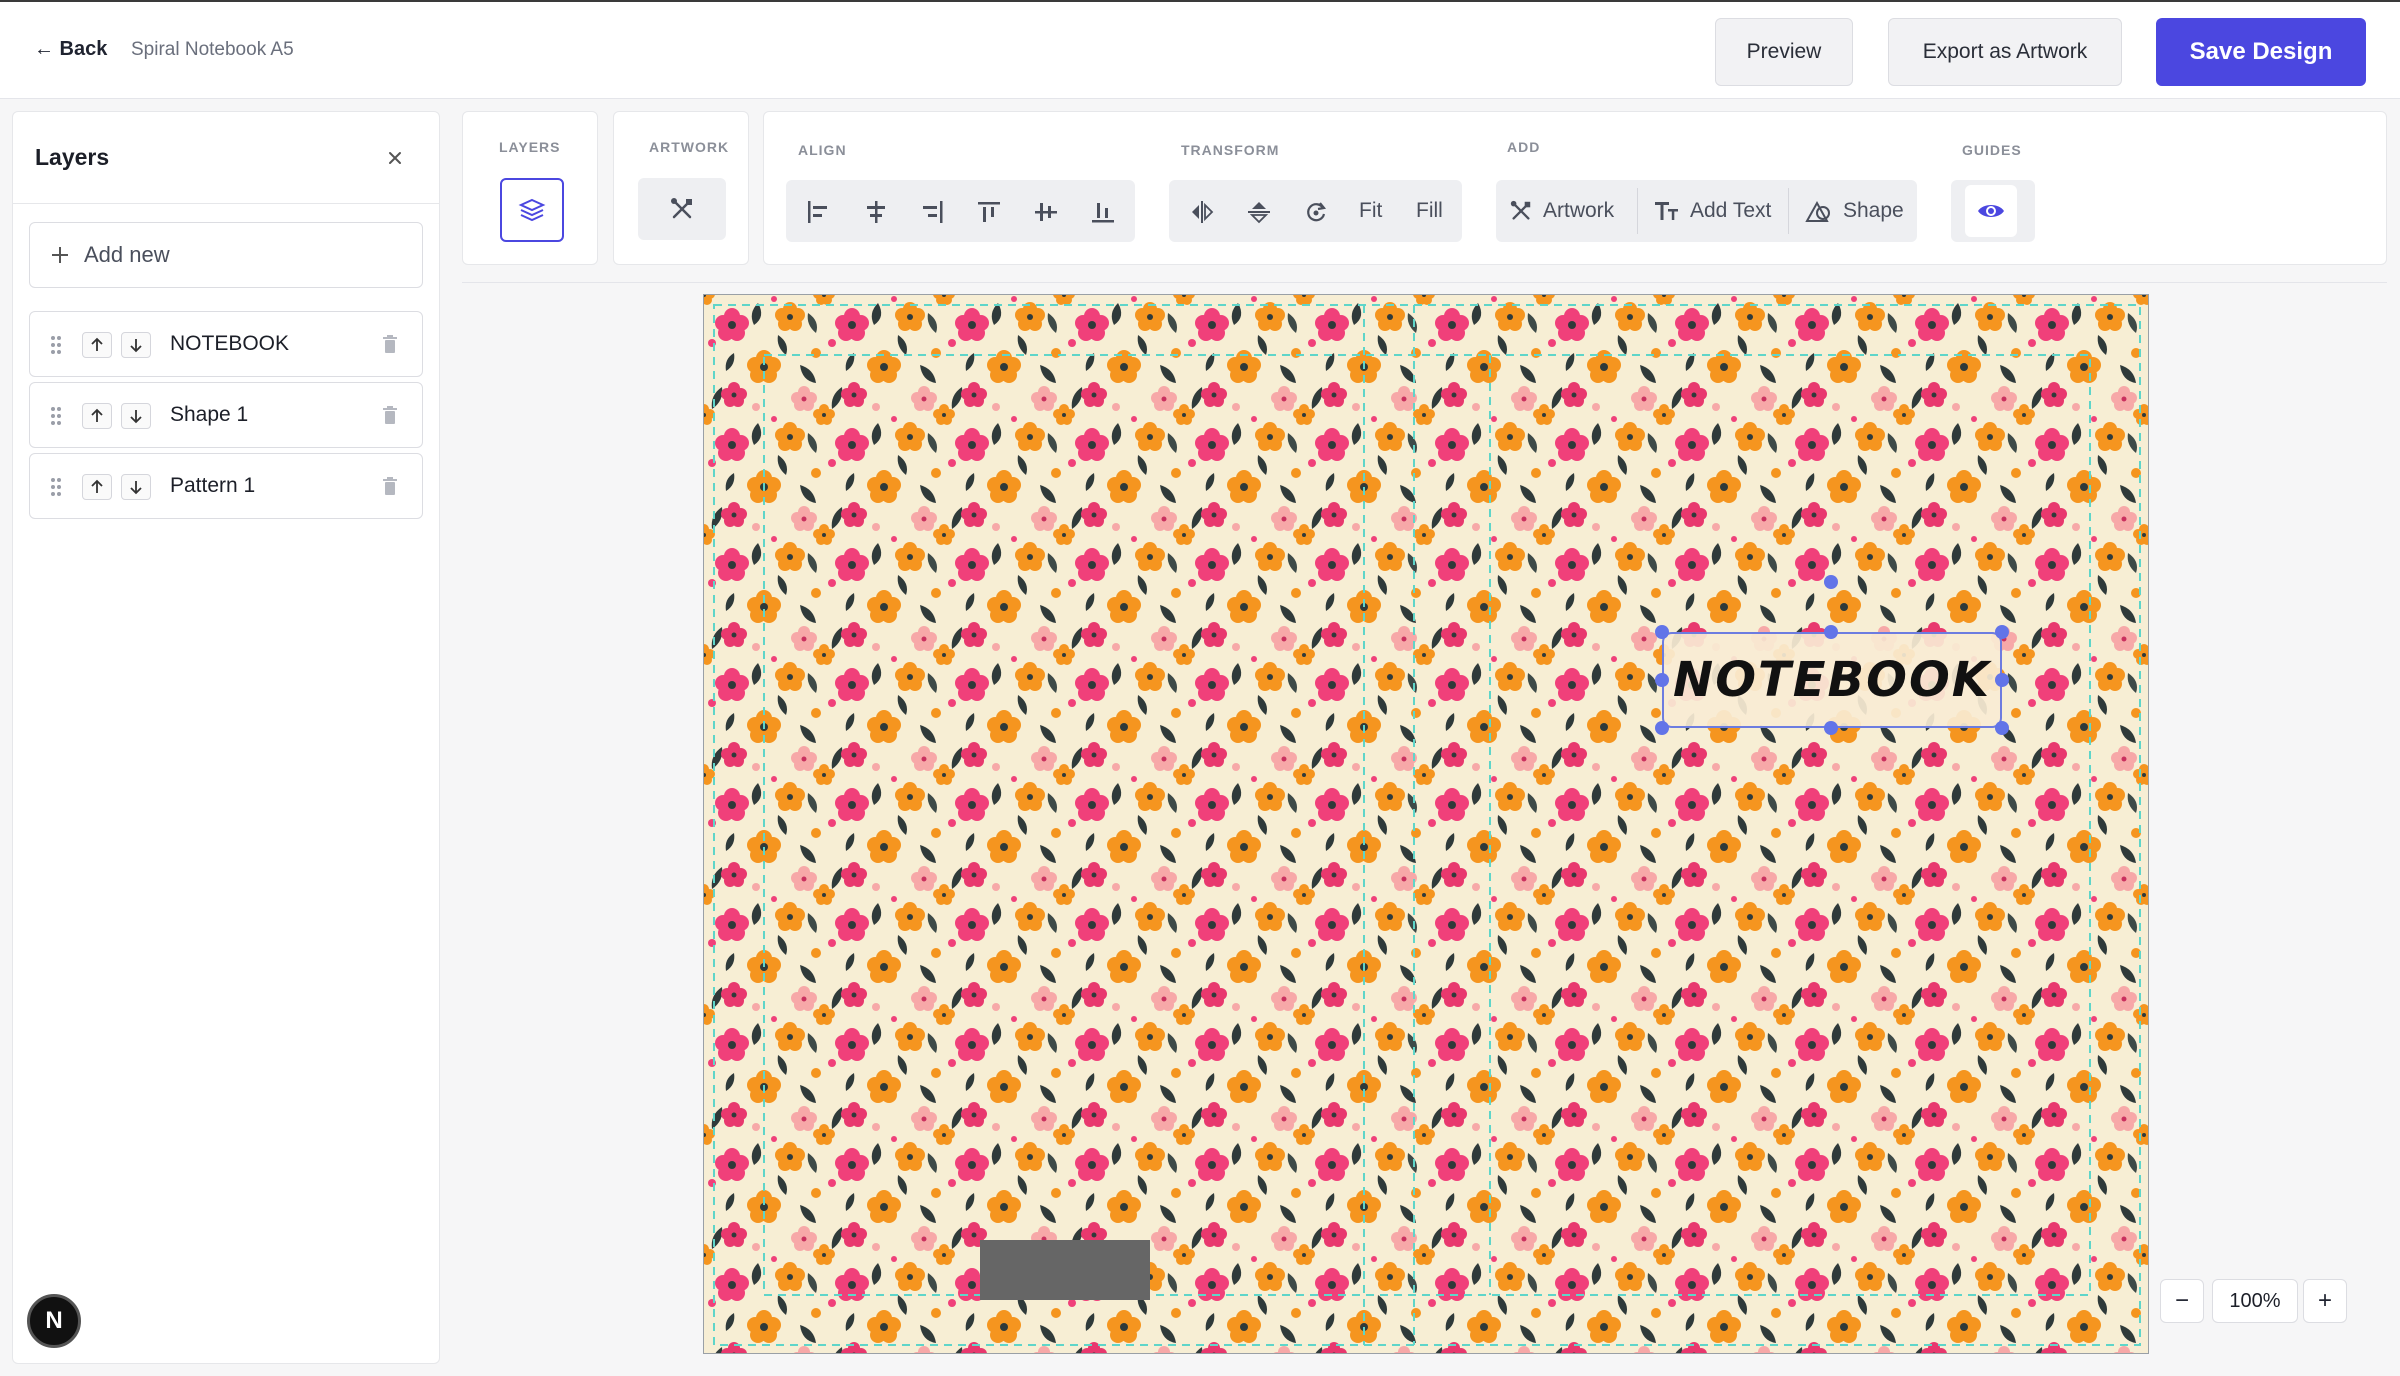 The height and width of the screenshot is (1376, 2400). I want to click on align-top-icon, so click(989, 212).